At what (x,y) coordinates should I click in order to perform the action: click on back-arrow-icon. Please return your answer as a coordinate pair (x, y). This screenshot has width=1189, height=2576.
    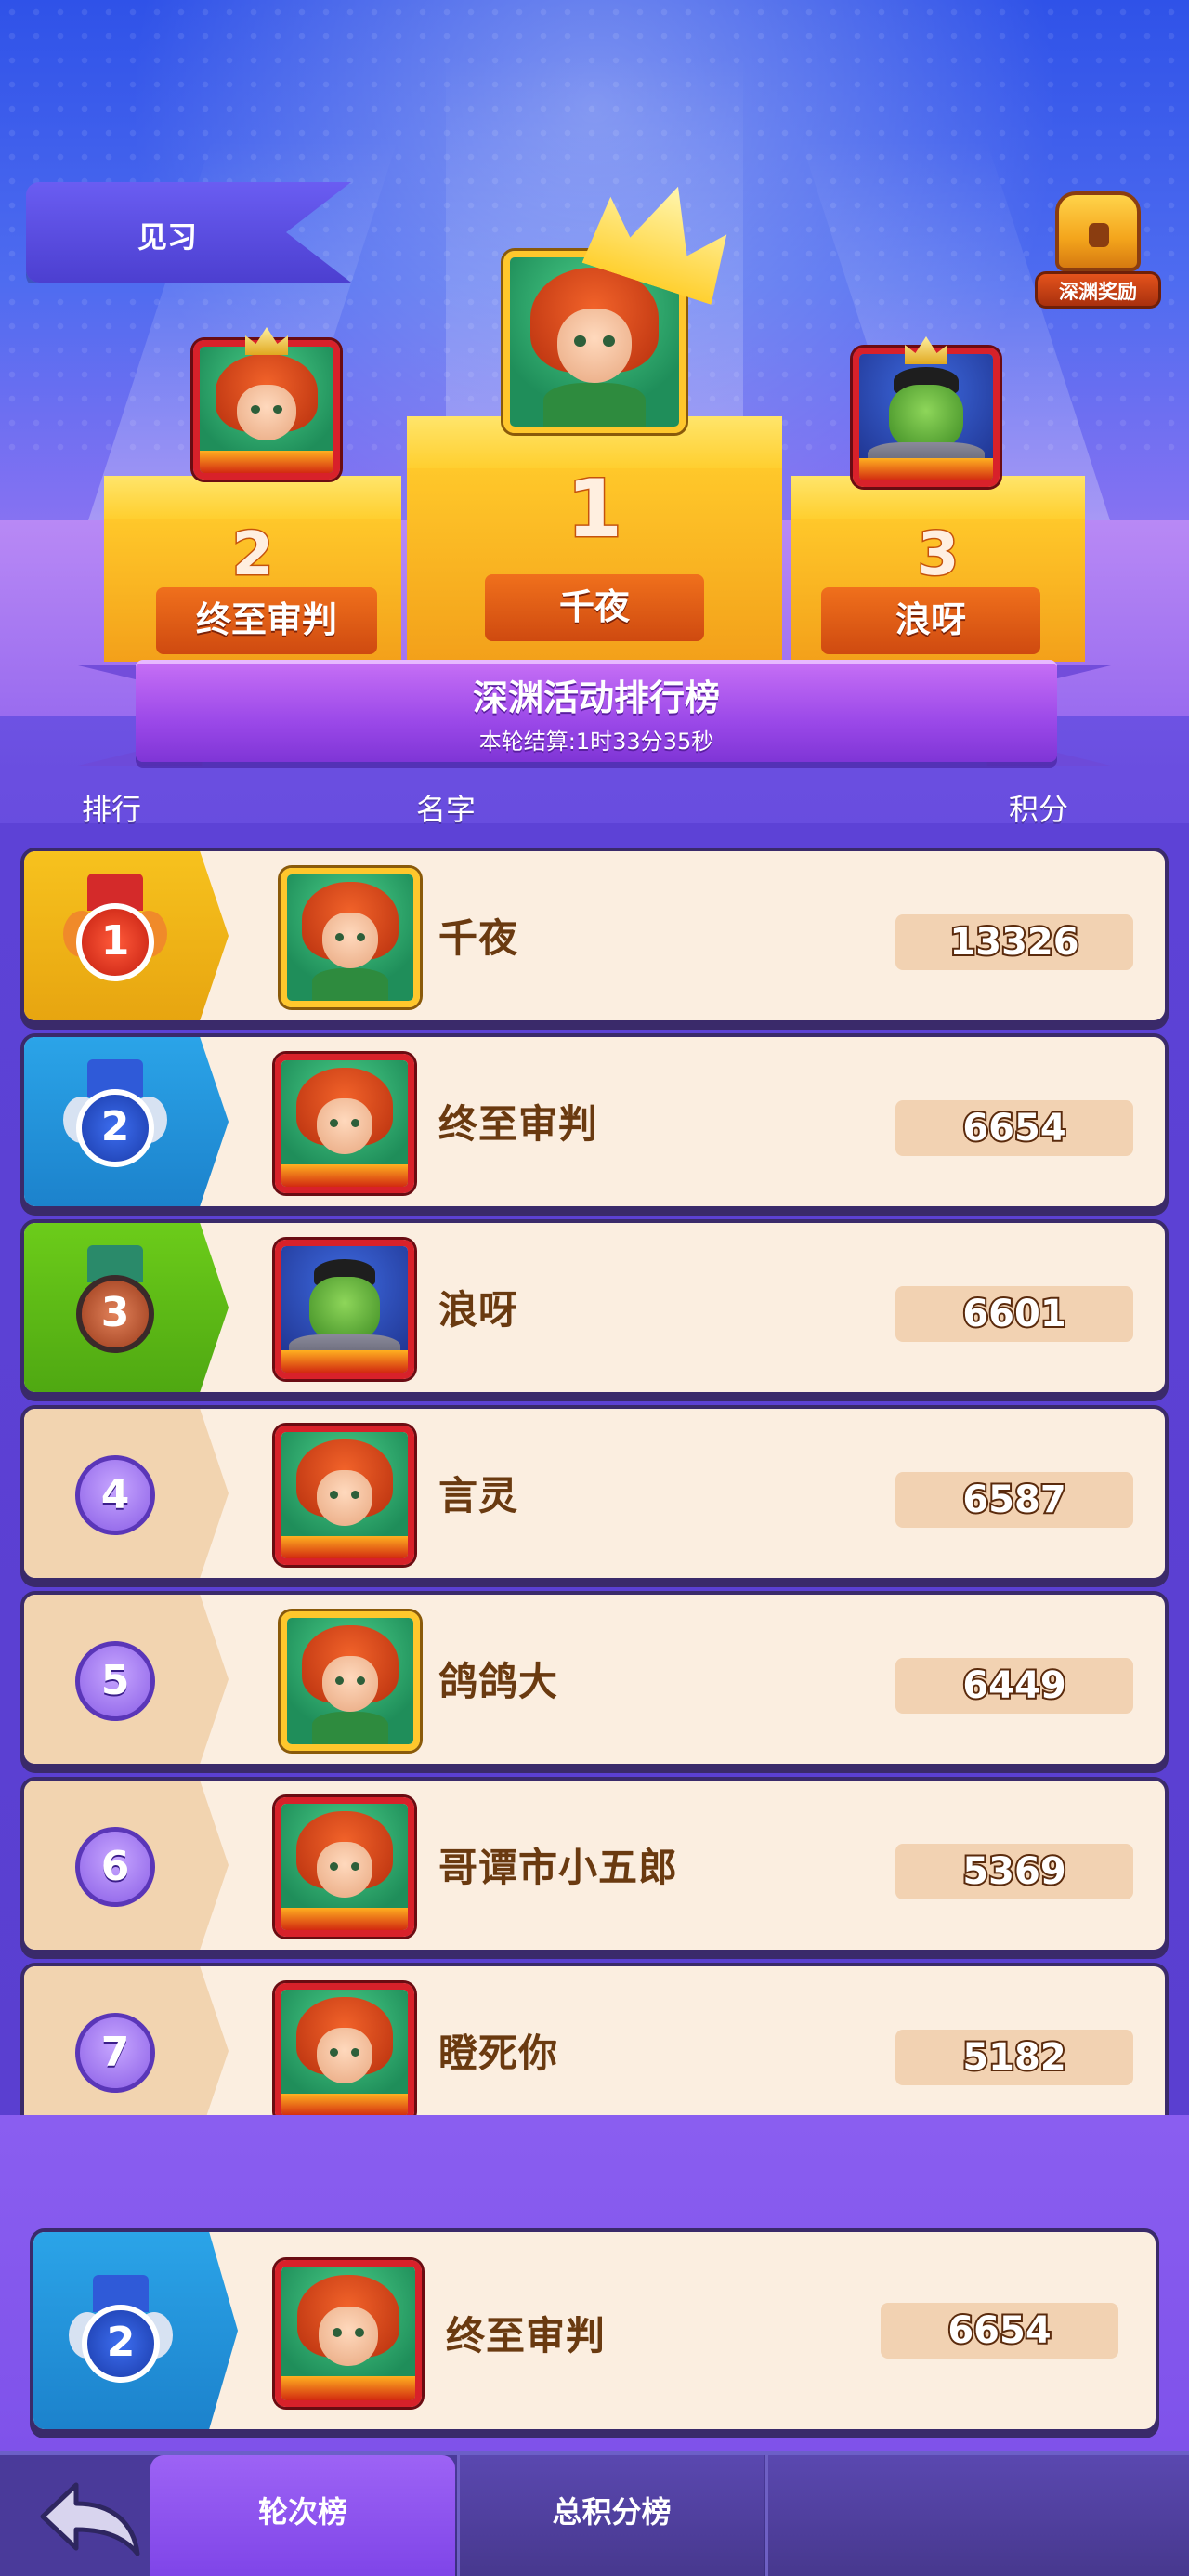
    Looking at the image, I should click on (90, 2519).